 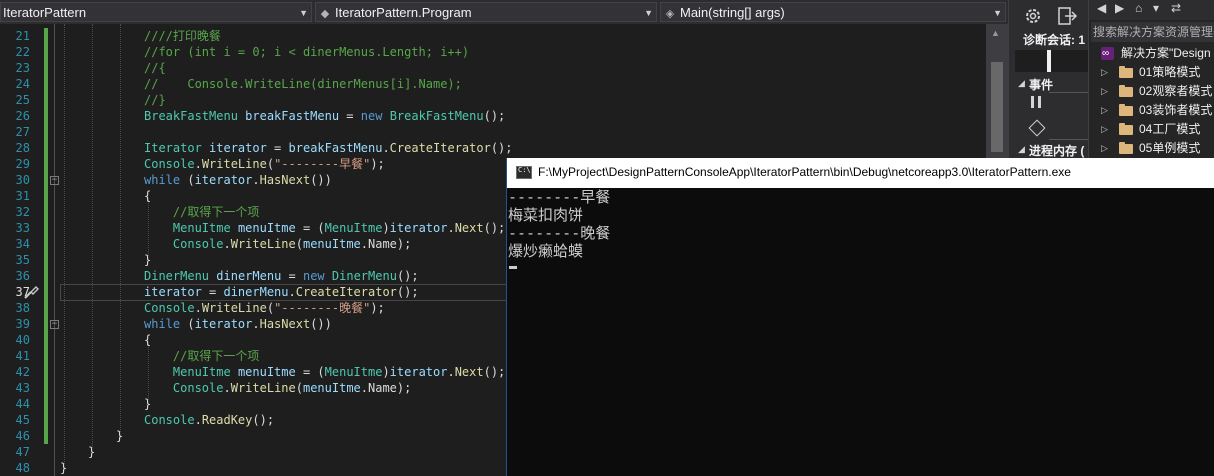 I want to click on line-number: 34, so click(x=22, y=244).